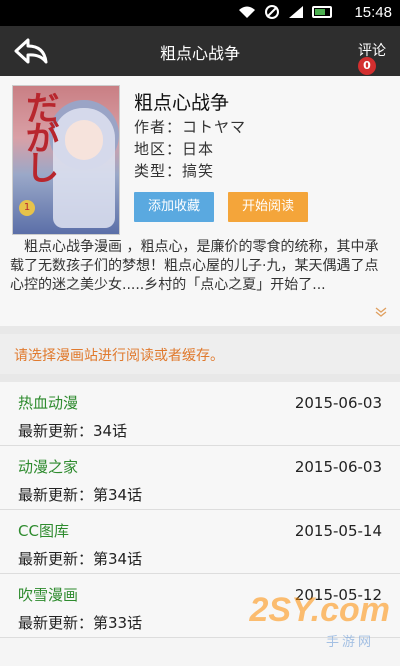 The height and width of the screenshot is (666, 400). I want to click on battery-icon, so click(322, 12).